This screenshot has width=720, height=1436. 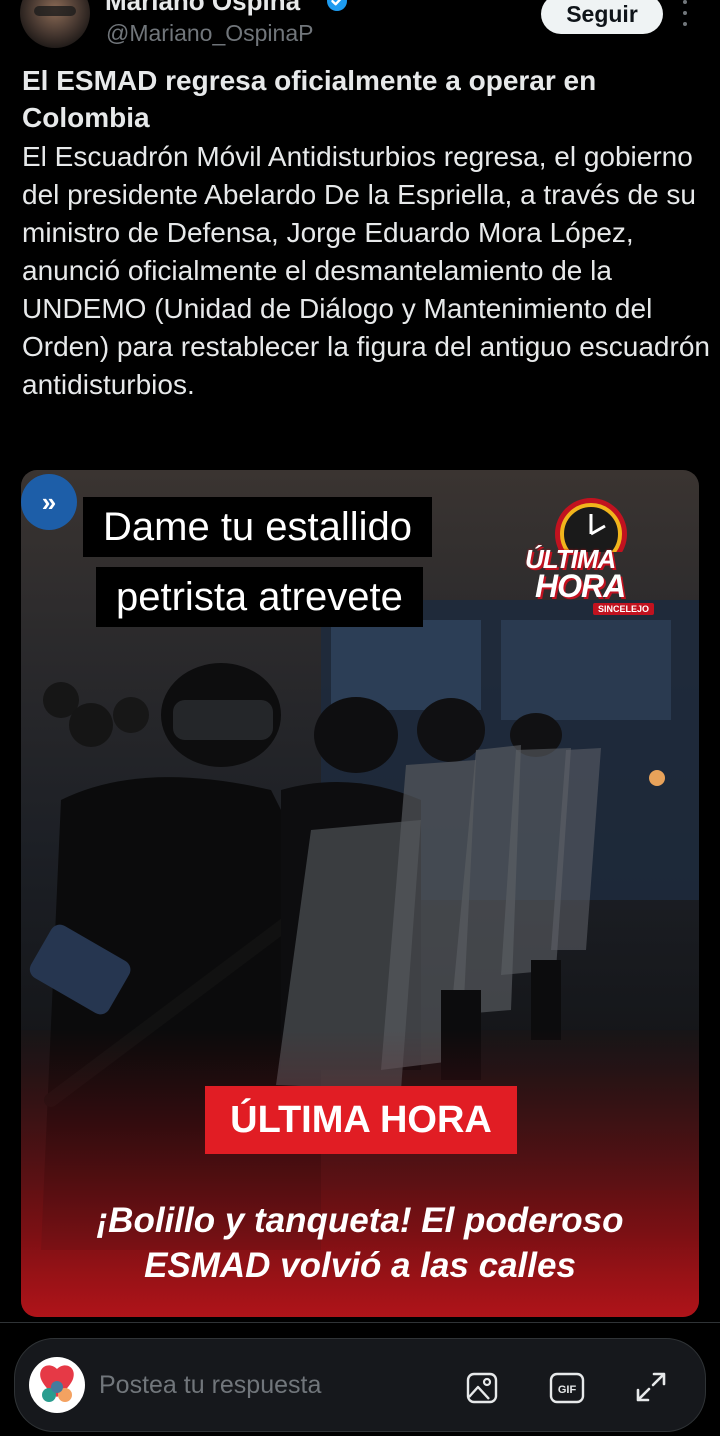 I want to click on user-avatar, so click(x=57, y=1385).